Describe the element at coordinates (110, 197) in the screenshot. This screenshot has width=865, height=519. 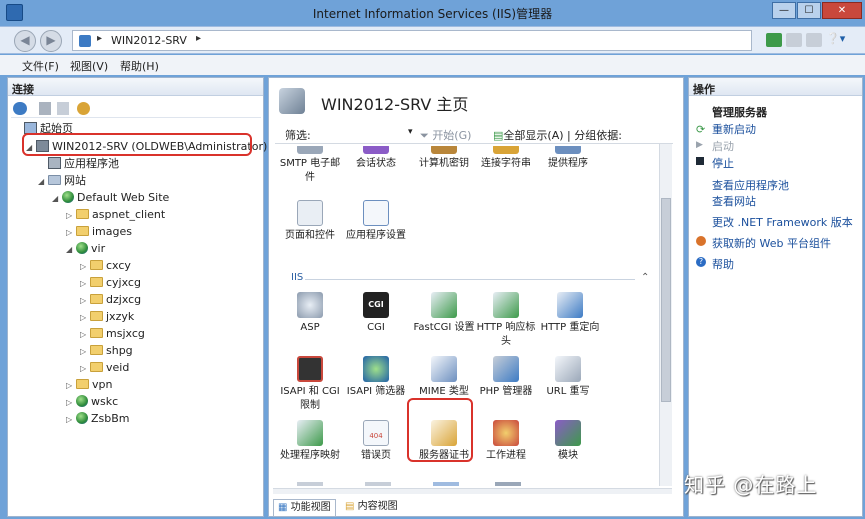
I see `tree-default-web-site: ◢ Default Web Site` at that location.